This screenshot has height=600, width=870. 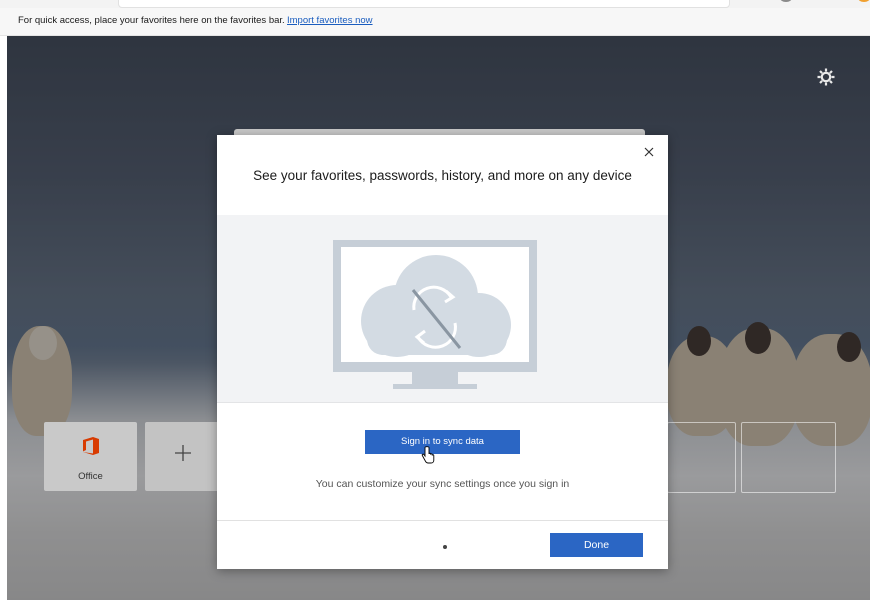 I want to click on page-indicator, so click(x=445, y=547).